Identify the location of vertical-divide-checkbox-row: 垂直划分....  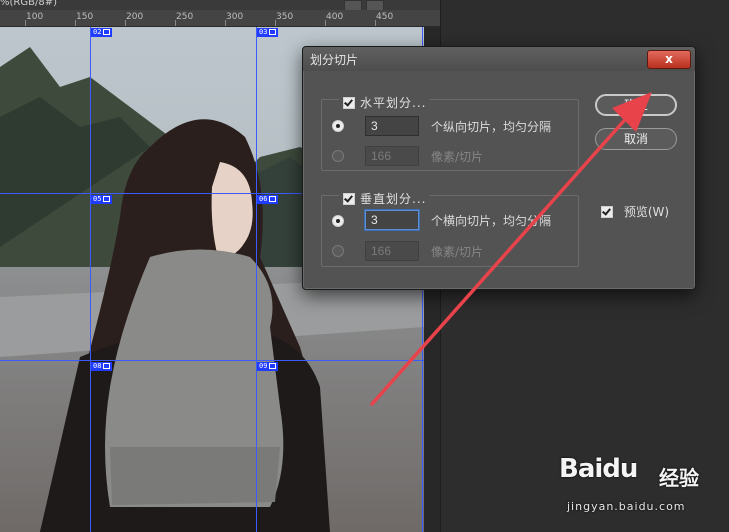
(385, 197).